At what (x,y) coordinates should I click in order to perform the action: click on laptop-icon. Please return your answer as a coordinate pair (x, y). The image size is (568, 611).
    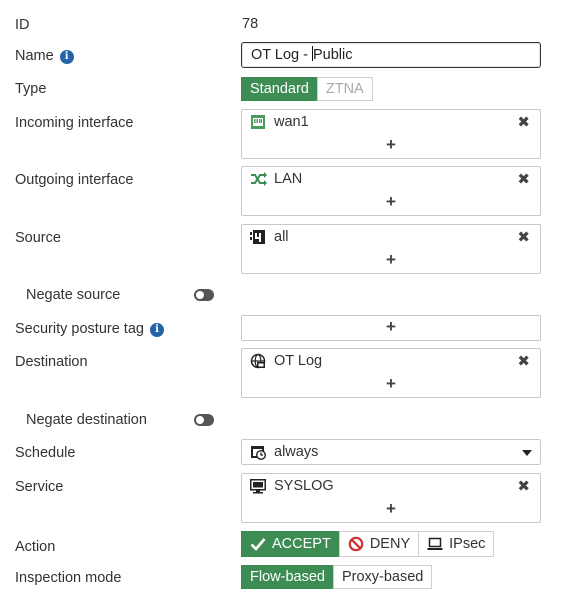
    Looking at the image, I should click on (435, 543).